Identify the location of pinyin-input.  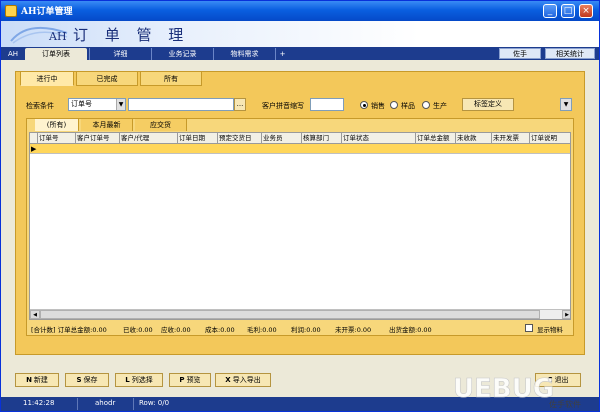
(327, 104).